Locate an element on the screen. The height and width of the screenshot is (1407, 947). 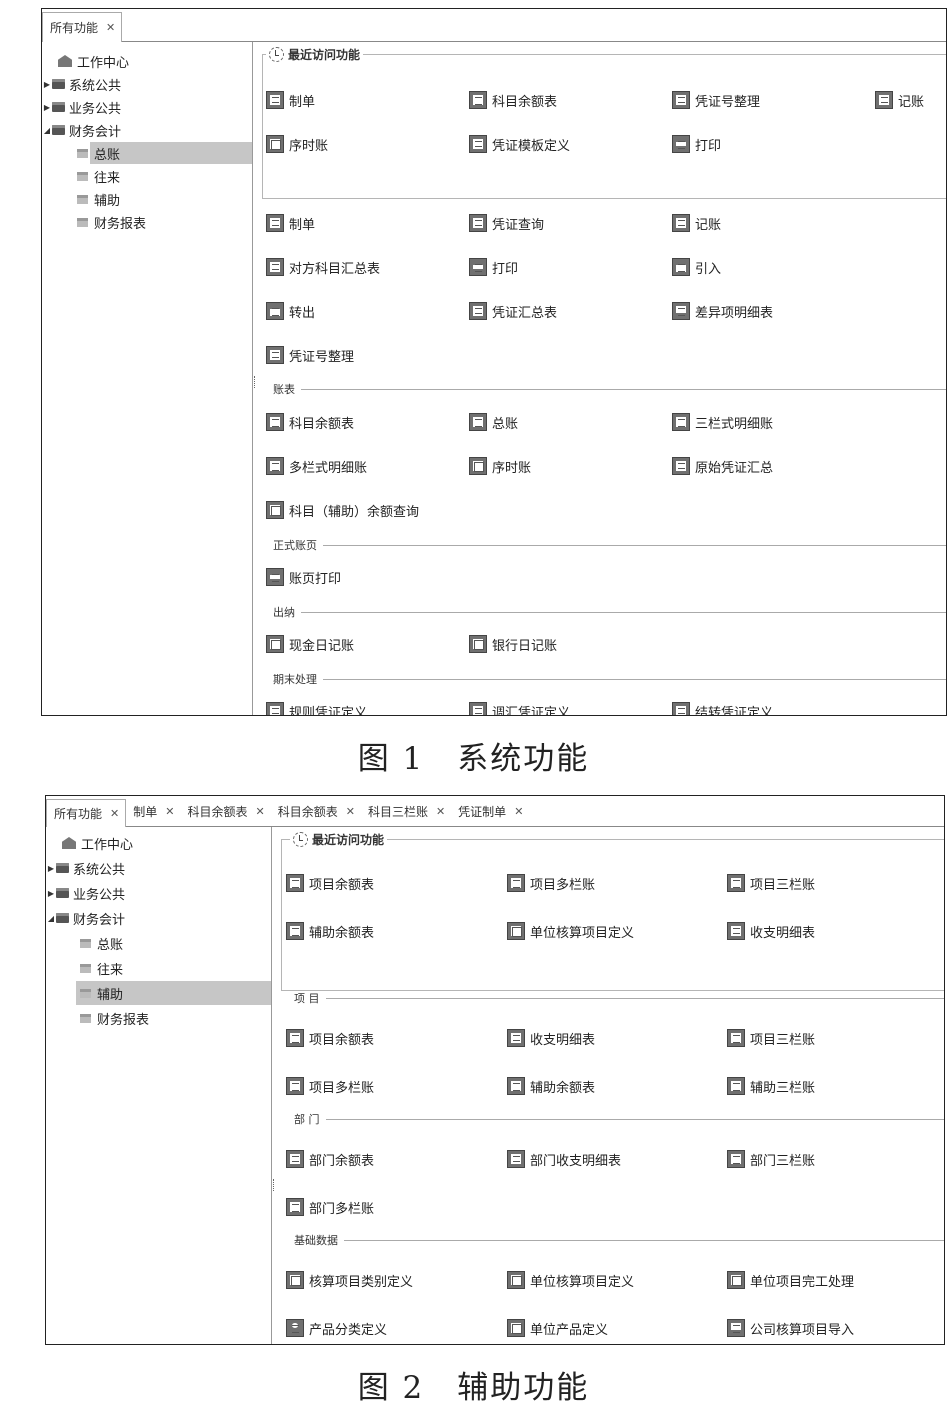
func-dept-balance: 部门余额表 is located at coordinates (330, 1159).